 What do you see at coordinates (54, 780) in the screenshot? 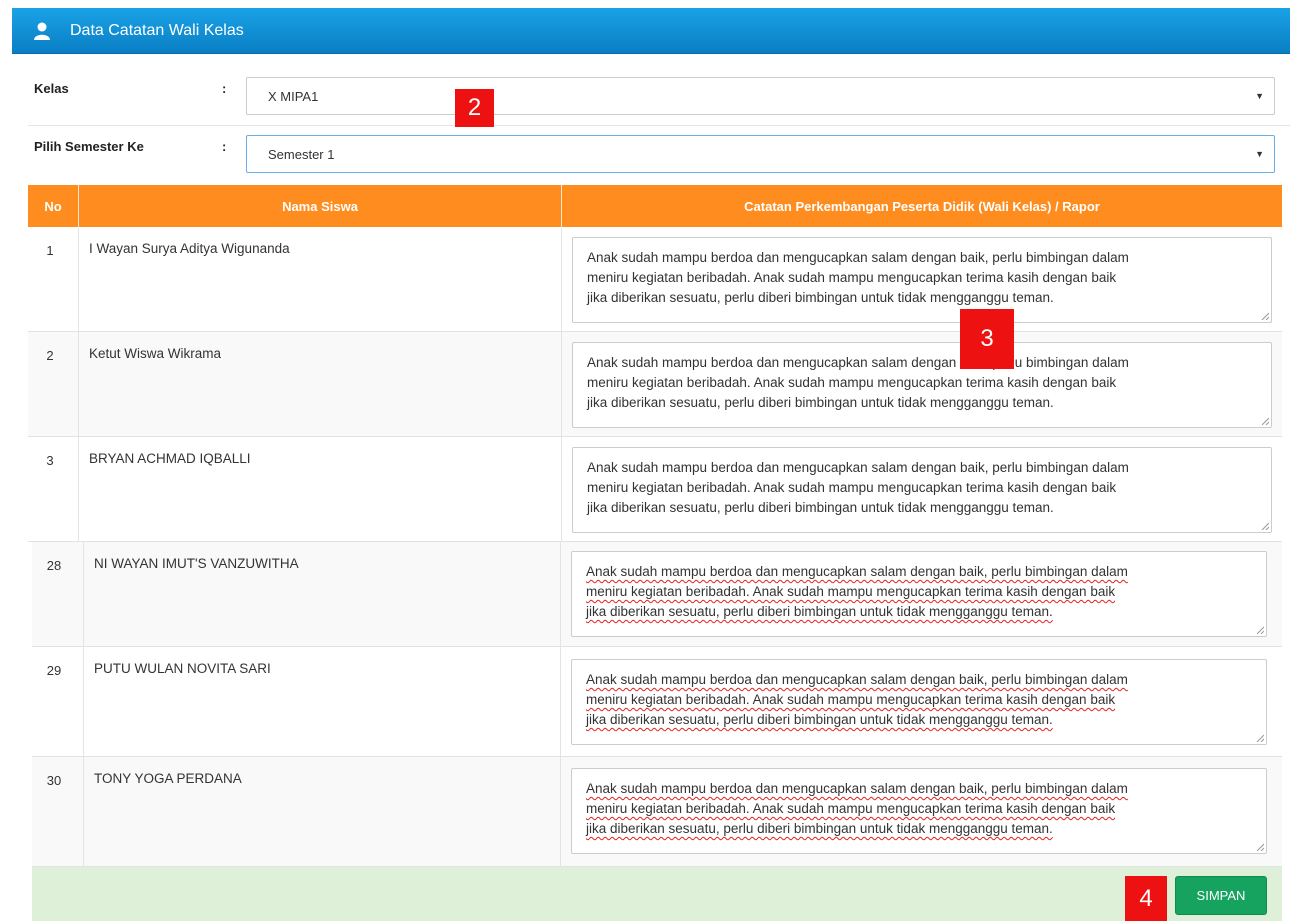
I see `row-number: 30` at bounding box center [54, 780].